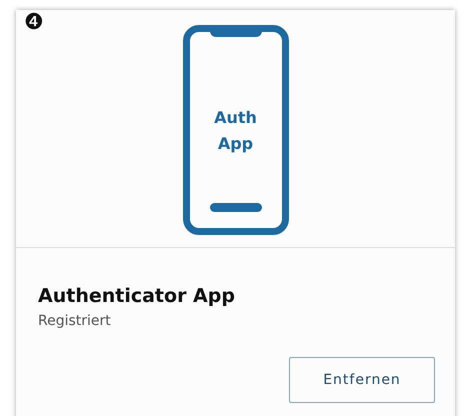 This screenshot has width=464, height=416. I want to click on step-number: ❹, so click(34, 23).